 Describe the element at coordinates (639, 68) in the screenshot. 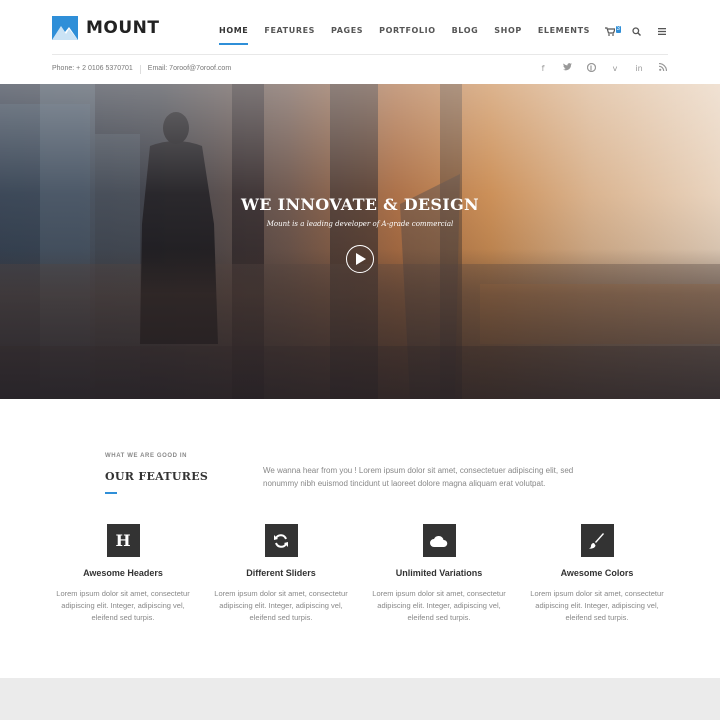

I see `linkedin-icon: in` at that location.